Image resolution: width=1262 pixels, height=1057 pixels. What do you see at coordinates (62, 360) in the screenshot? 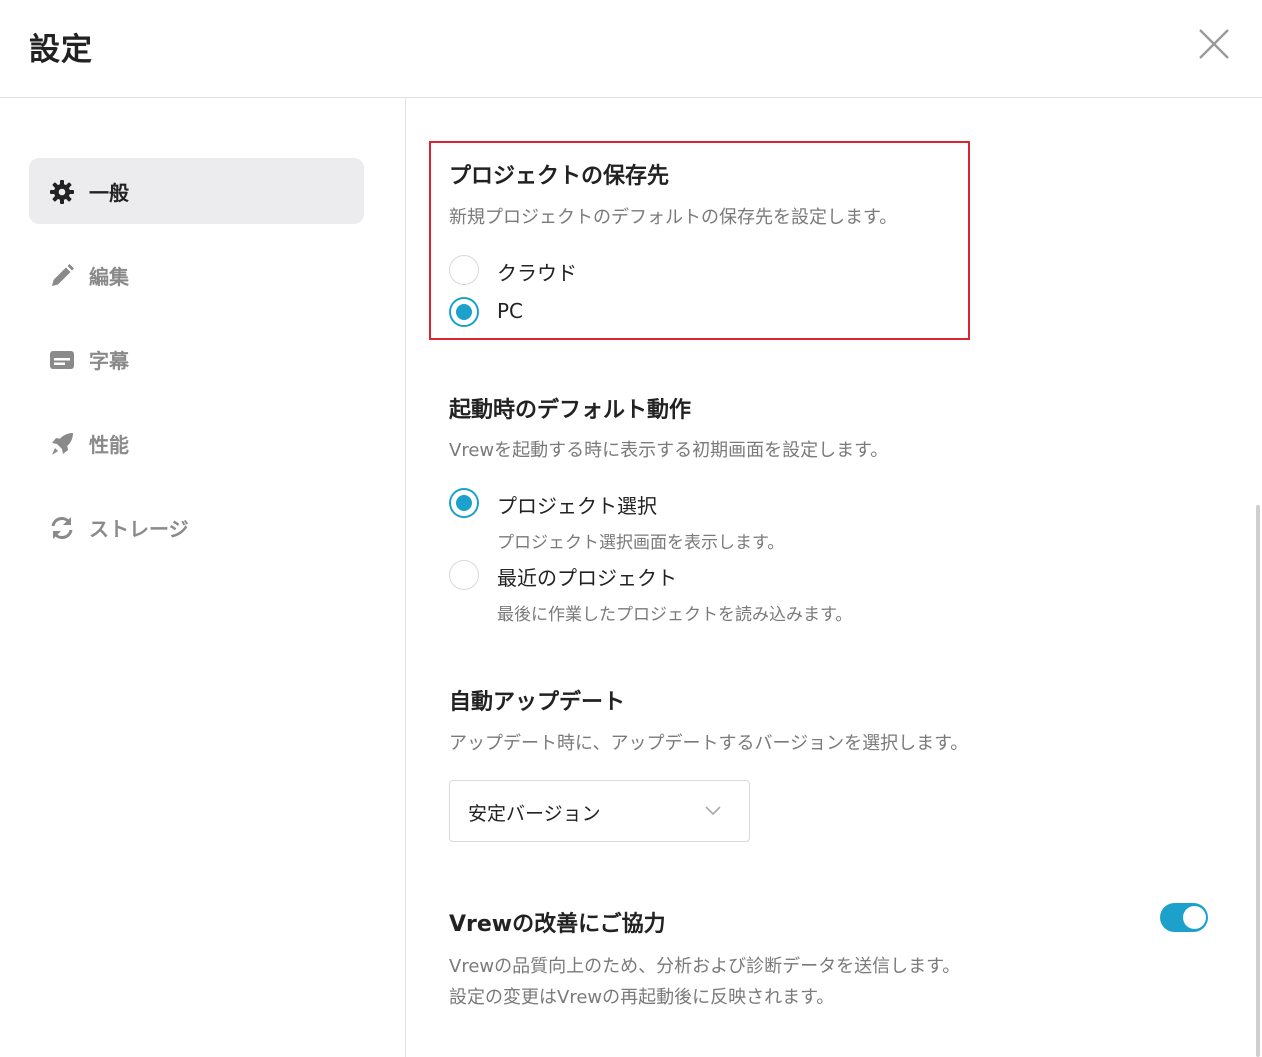
I see `subtitle-icon` at bounding box center [62, 360].